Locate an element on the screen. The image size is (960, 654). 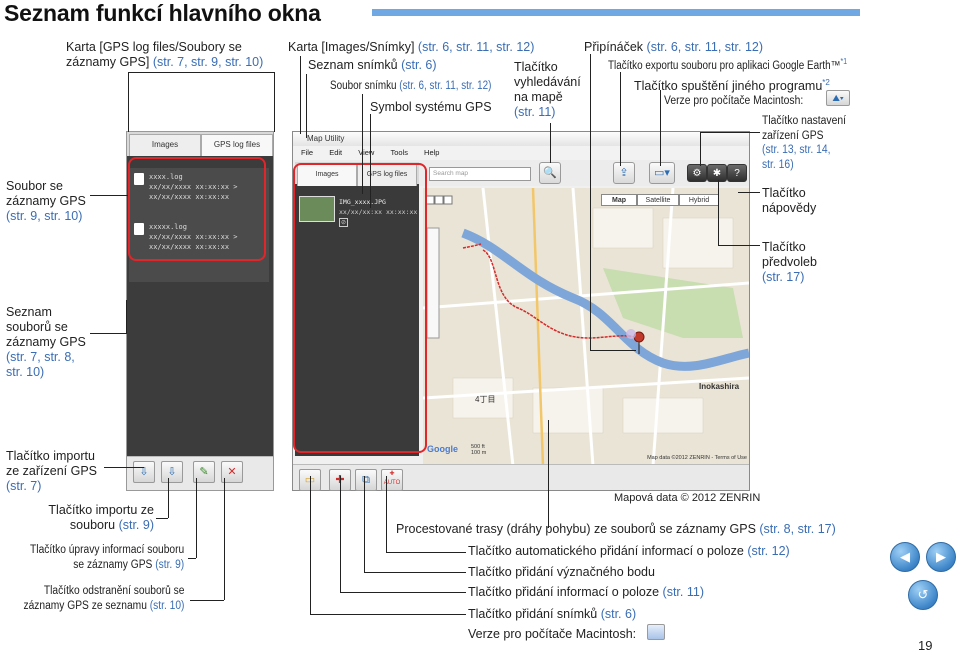
callout-pin: Připínáček (str. 6, str. 11, str. 12) is located at coordinates (674, 47).